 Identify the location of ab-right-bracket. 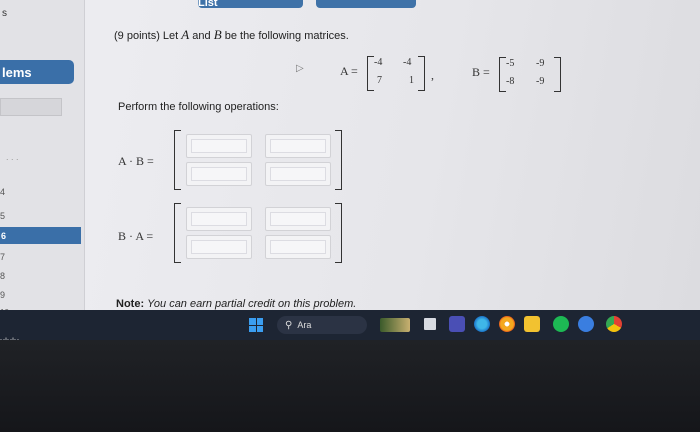
(338, 160).